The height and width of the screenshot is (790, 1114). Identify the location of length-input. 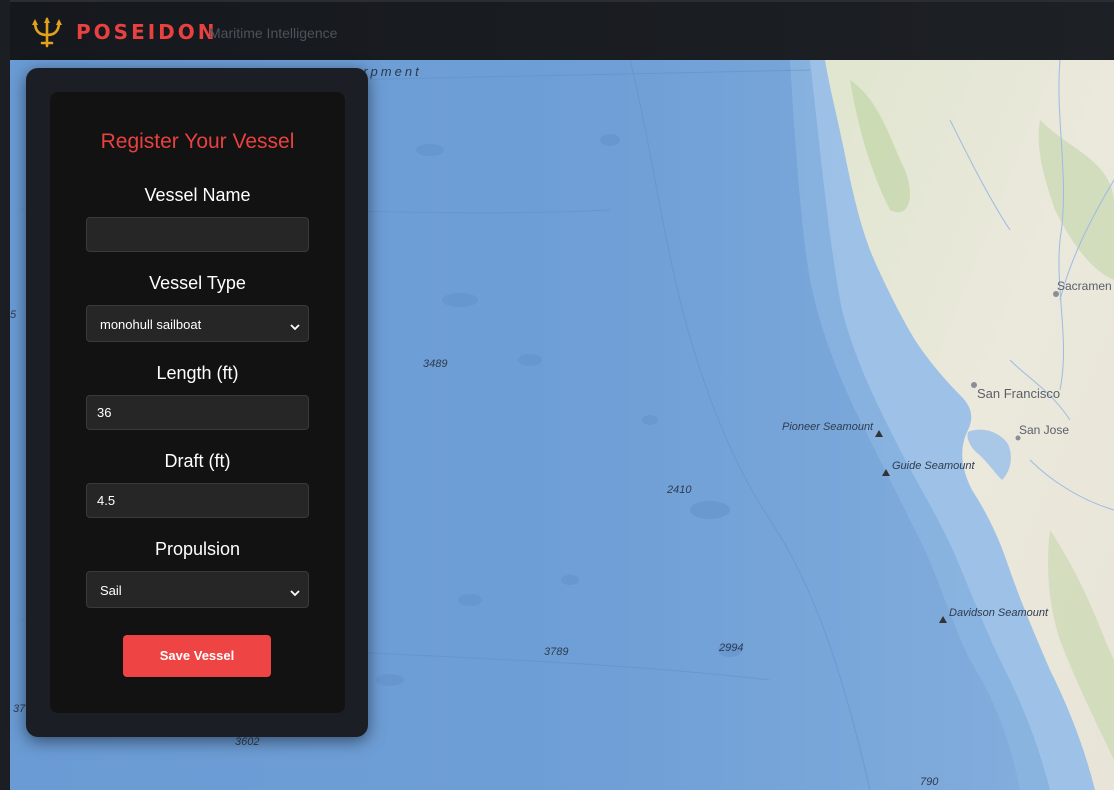
(197, 412).